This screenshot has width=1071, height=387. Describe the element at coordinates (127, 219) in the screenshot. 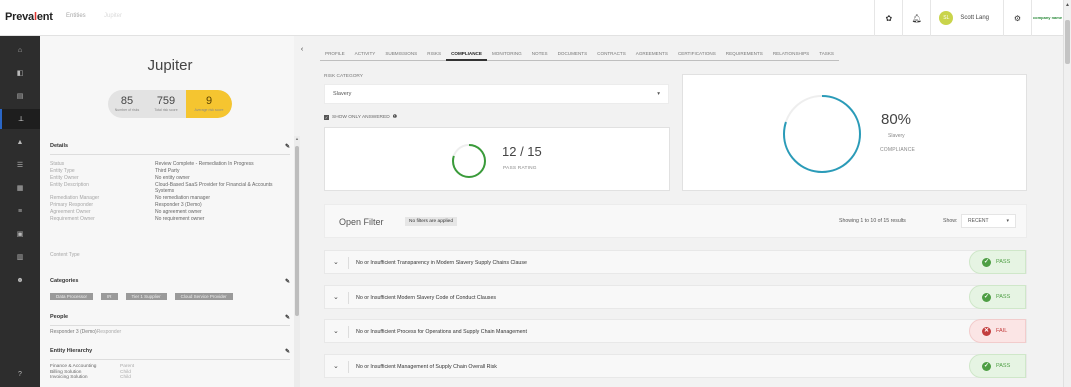

I see `detail-row: Requirement Owner No requirement owner` at that location.